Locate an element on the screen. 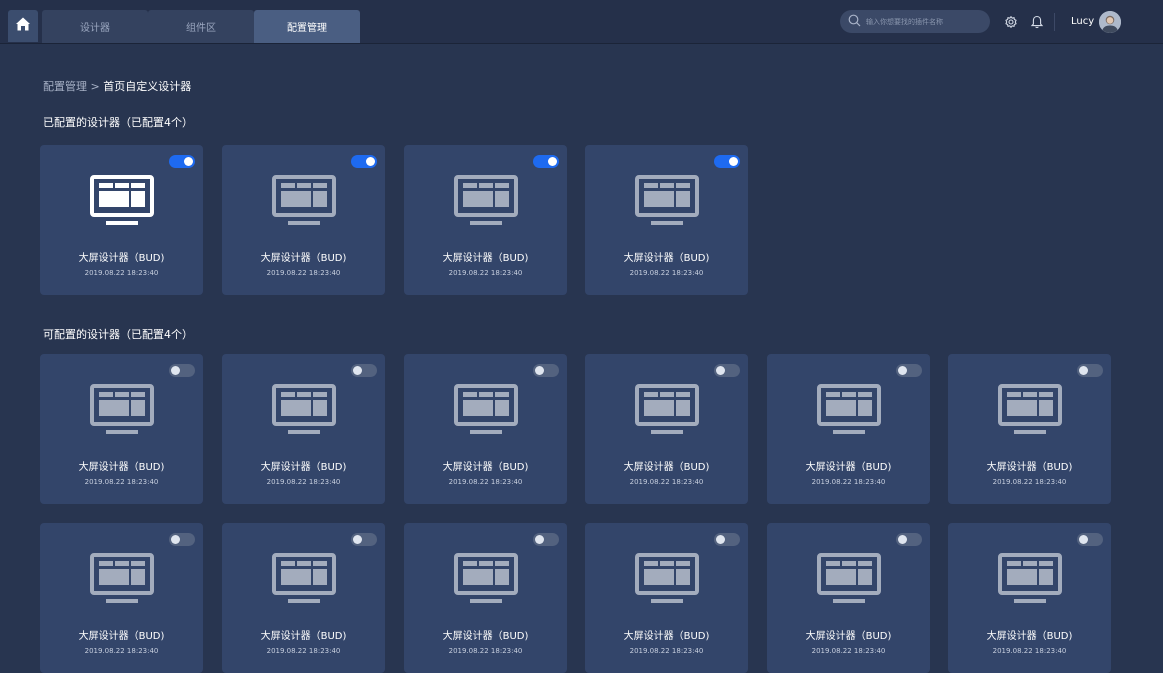 The width and height of the screenshot is (1163, 673). user-name: Lucy is located at coordinates (1082, 21).